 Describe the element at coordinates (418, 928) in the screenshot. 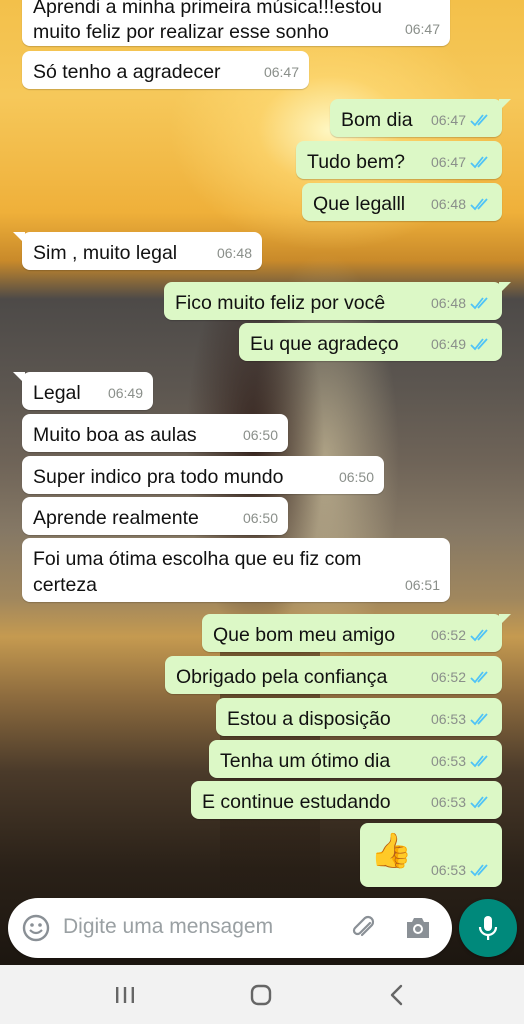

I see `camera-icon` at that location.